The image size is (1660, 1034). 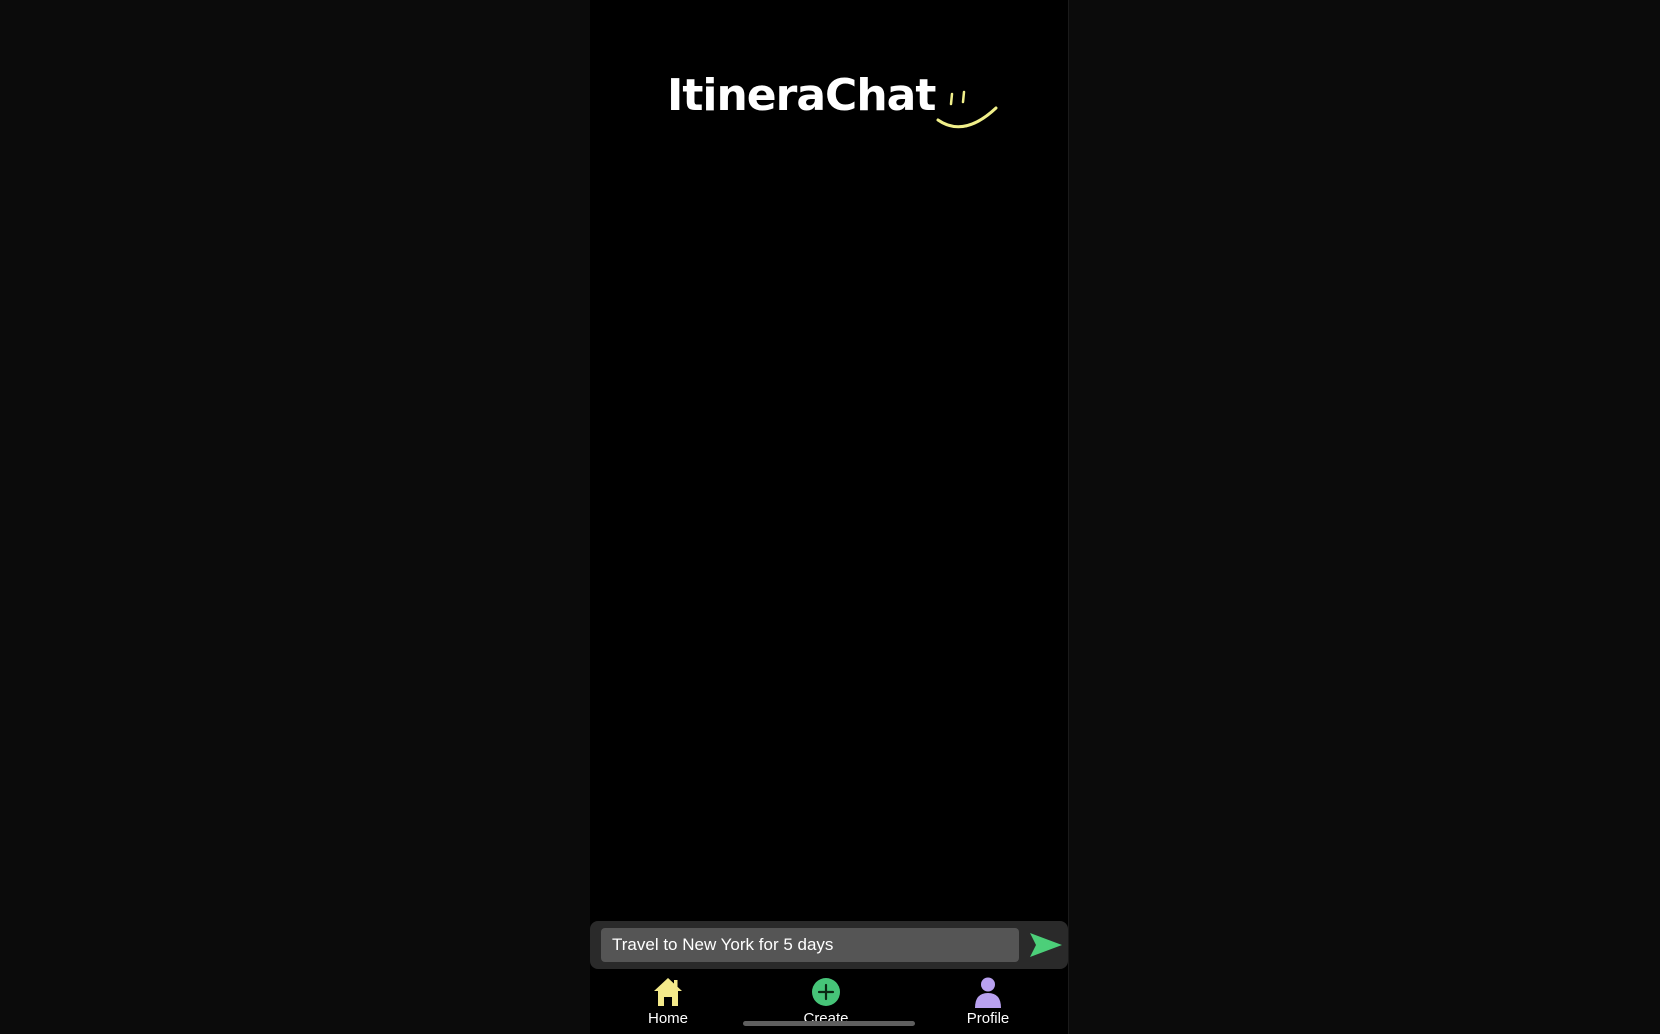 What do you see at coordinates (826, 992) in the screenshot?
I see `plus-circle-icon` at bounding box center [826, 992].